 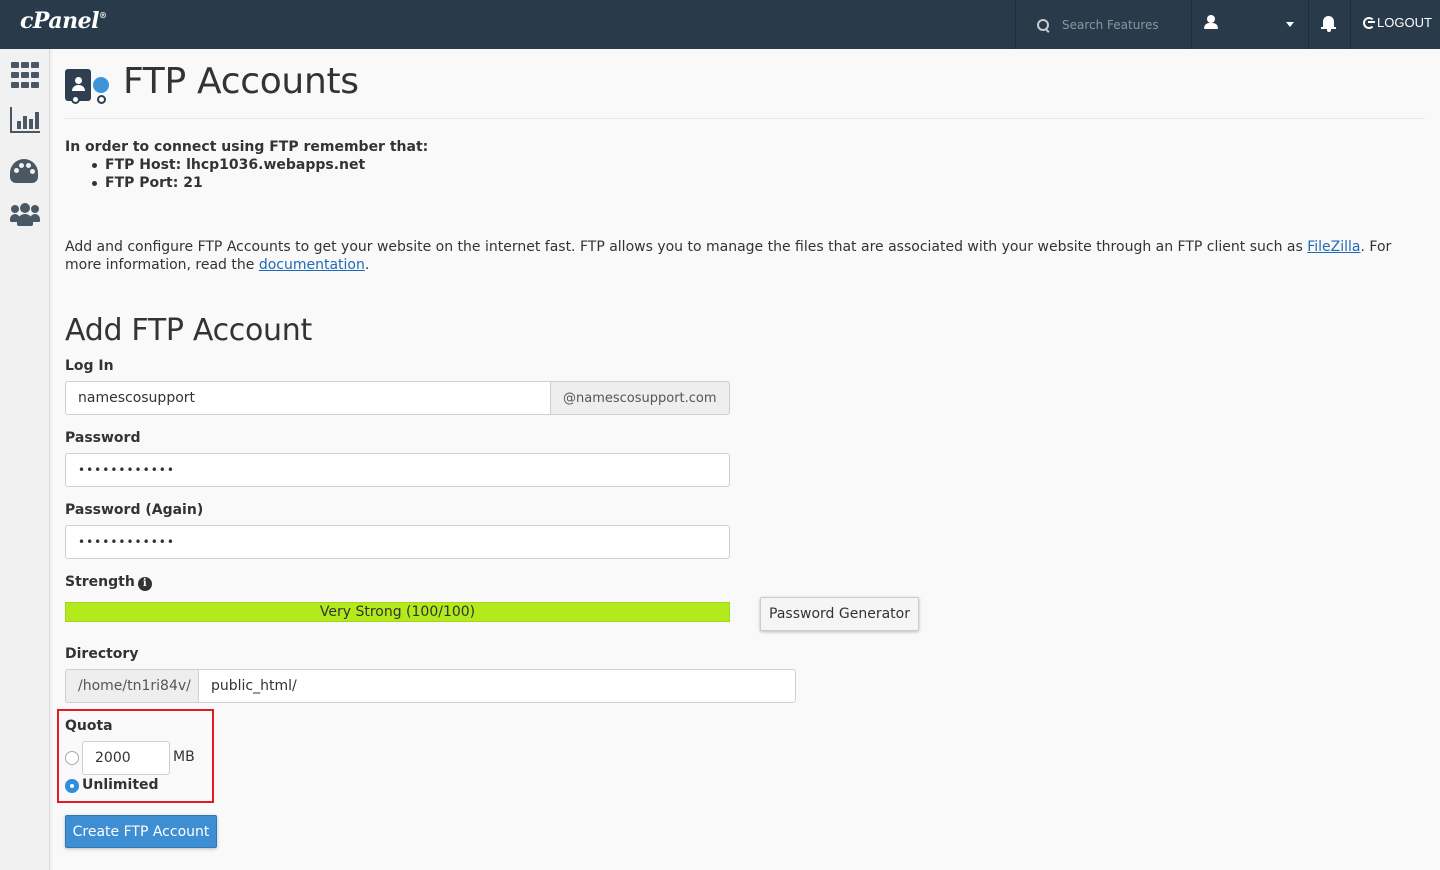 I want to click on logo-text: cPanel, so click(x=59, y=21).